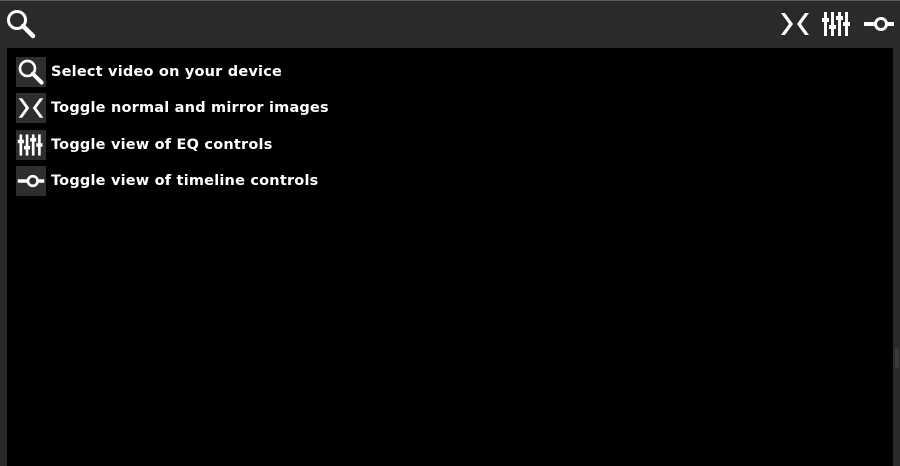 The image size is (900, 466). What do you see at coordinates (450, 24) in the screenshot?
I see `top-toolbar` at bounding box center [450, 24].